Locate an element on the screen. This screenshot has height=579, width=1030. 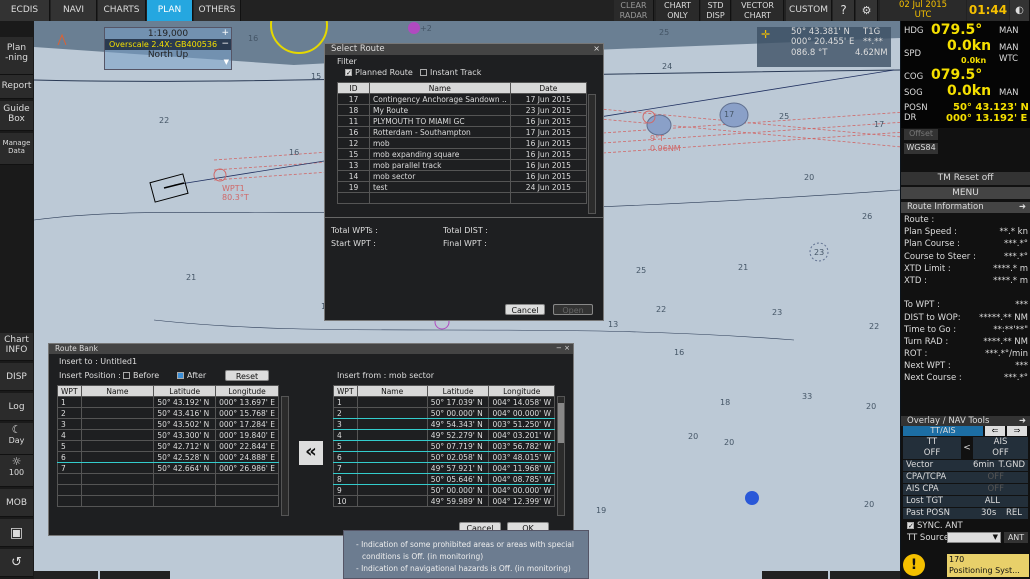
right-scrollbar is located at coordinates (561, 456).